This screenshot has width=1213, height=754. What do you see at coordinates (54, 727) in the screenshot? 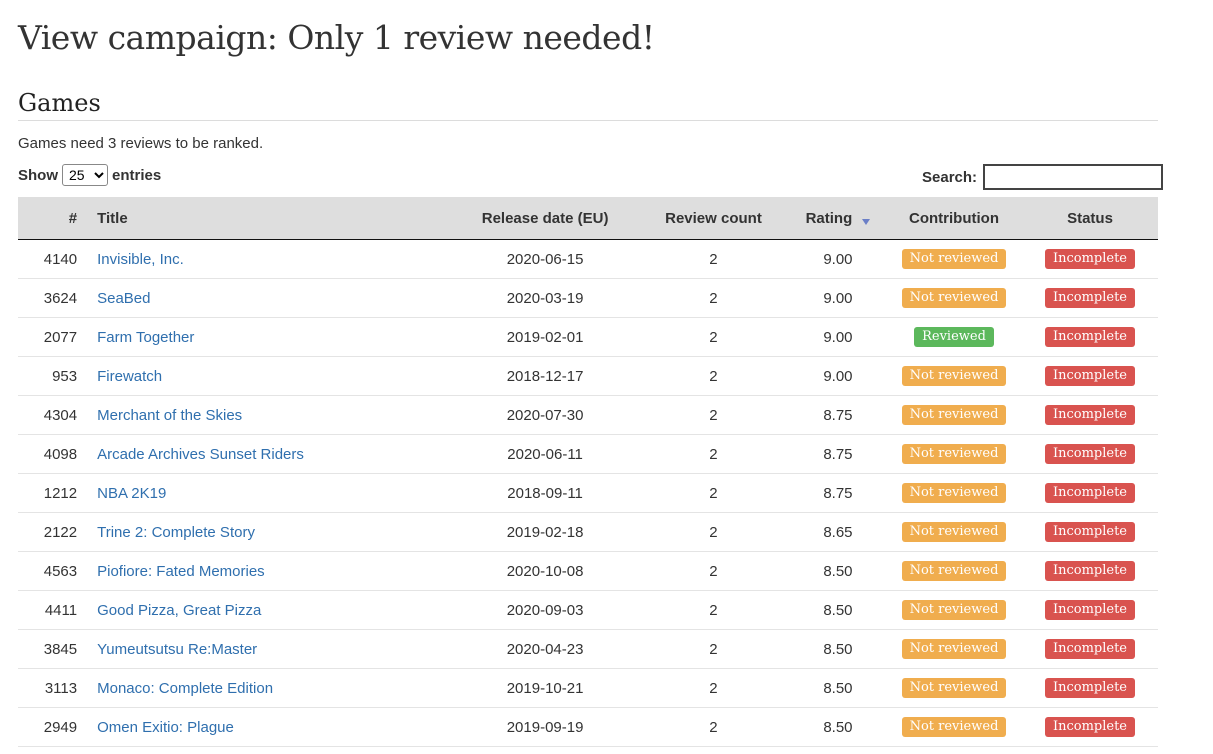
I see `game-number: 2949` at bounding box center [54, 727].